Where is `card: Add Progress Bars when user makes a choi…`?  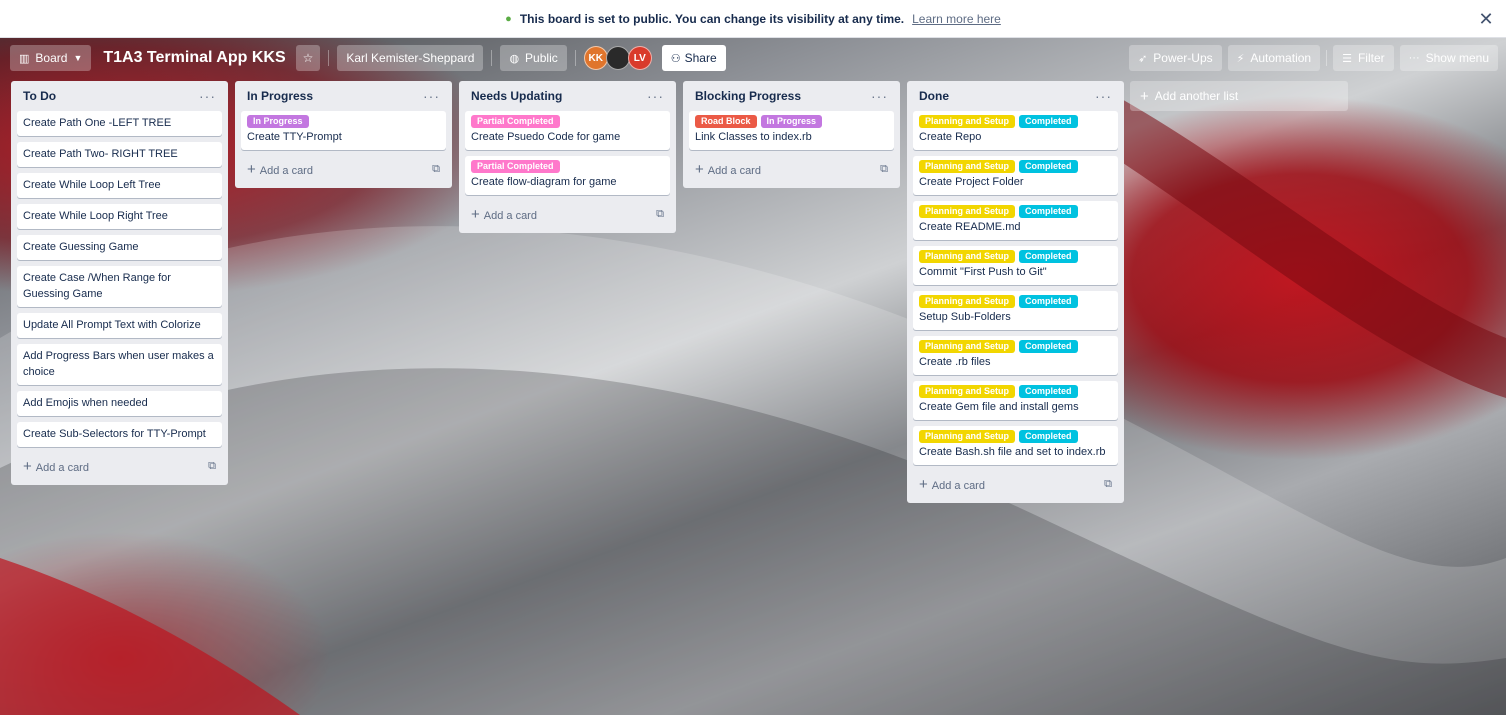 card: Add Progress Bars when user makes a choi… is located at coordinates (119, 364).